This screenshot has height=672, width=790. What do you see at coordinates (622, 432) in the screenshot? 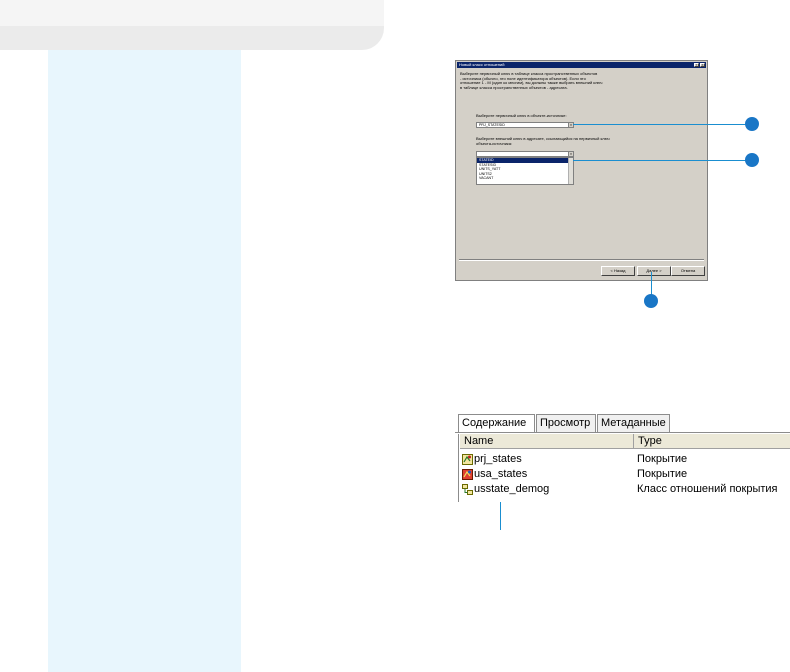
I see `tab-baseline` at bounding box center [622, 432].